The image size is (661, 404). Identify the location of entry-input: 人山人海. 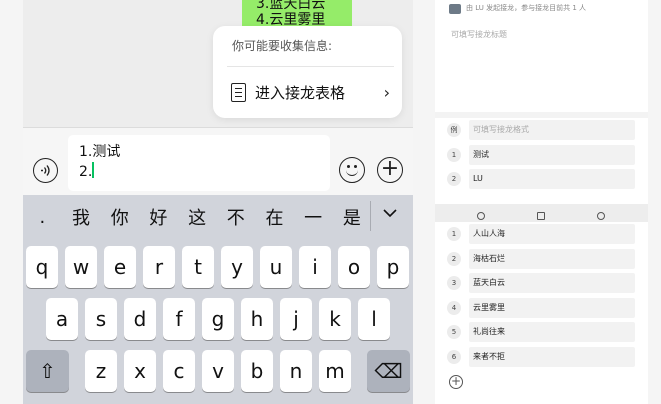
(552, 234).